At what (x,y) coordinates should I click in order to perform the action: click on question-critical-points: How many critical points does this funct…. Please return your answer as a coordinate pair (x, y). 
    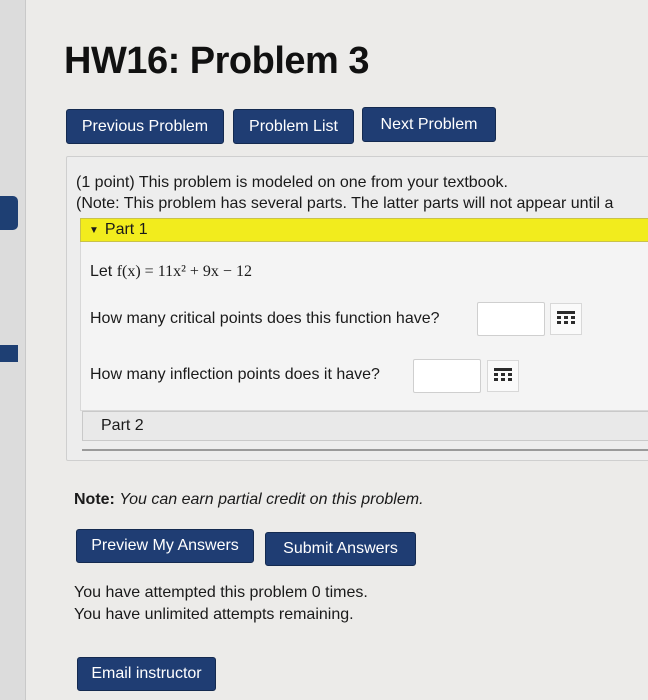
    Looking at the image, I should click on (265, 318).